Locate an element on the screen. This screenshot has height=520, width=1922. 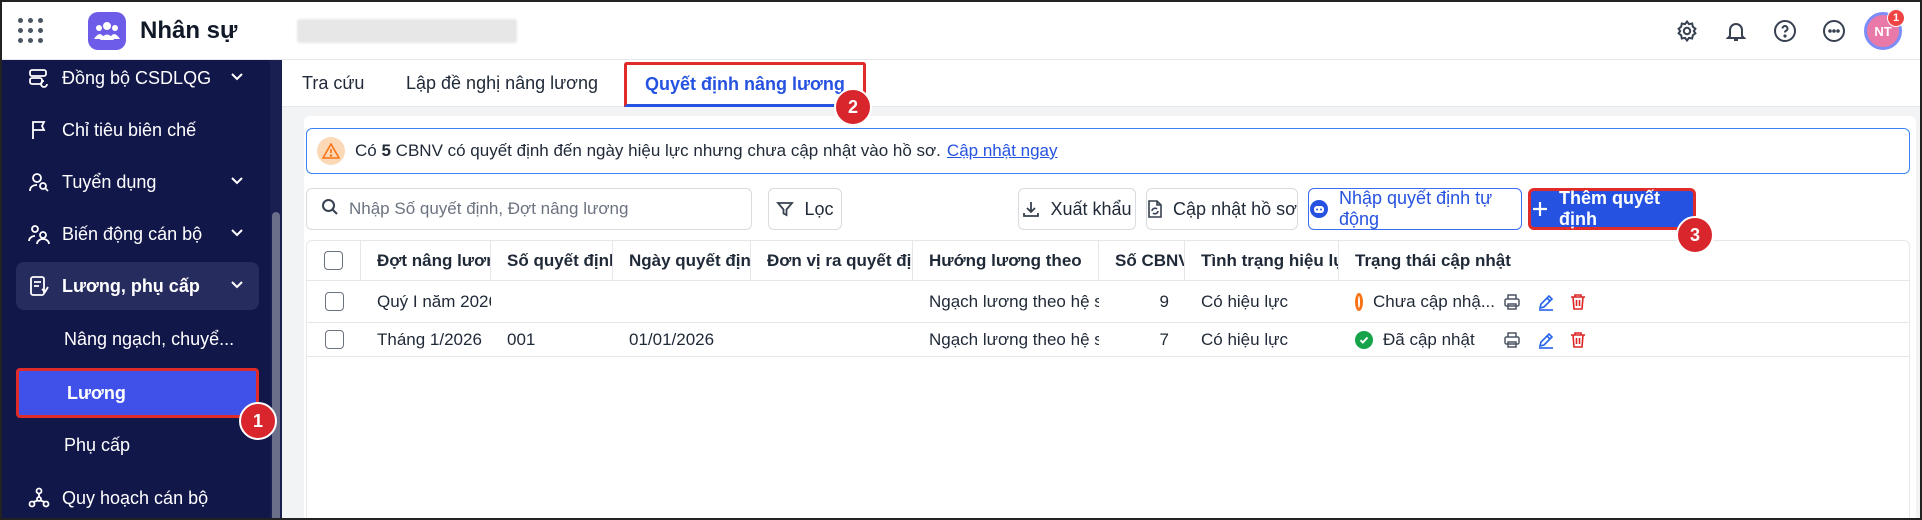
tab-lap-de-nghi-nang-luong: Lập đề nghị nâng lương is located at coordinates (502, 83).